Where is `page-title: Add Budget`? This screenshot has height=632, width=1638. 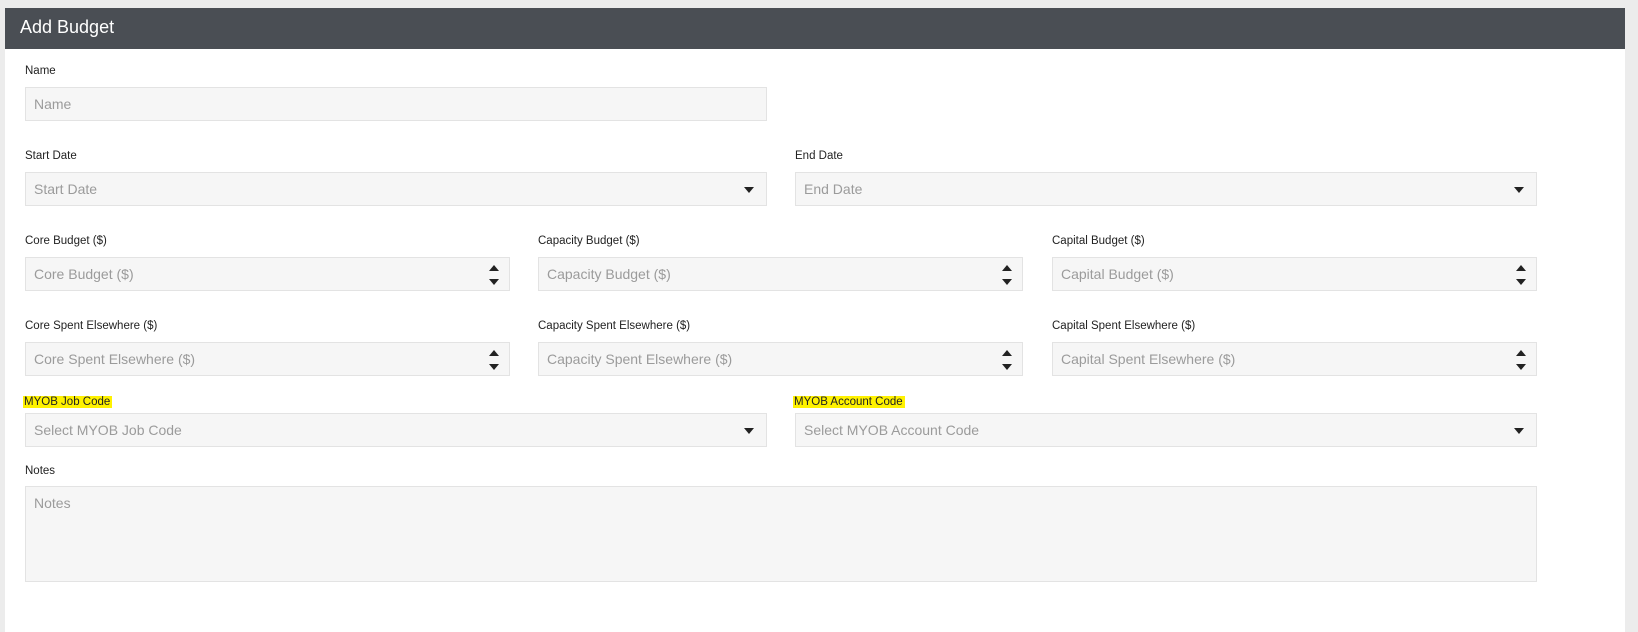 page-title: Add Budget is located at coordinates (67, 27).